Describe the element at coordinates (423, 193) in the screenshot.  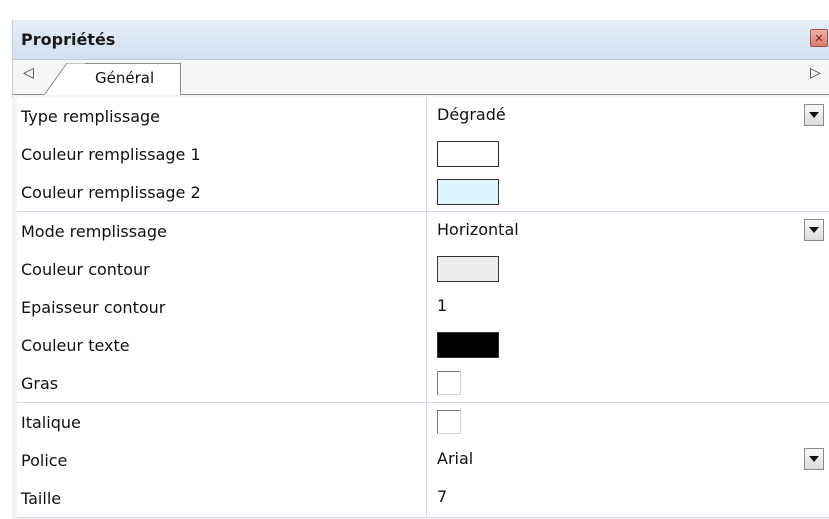
I see `property-row: Couleur remplissage 2` at that location.